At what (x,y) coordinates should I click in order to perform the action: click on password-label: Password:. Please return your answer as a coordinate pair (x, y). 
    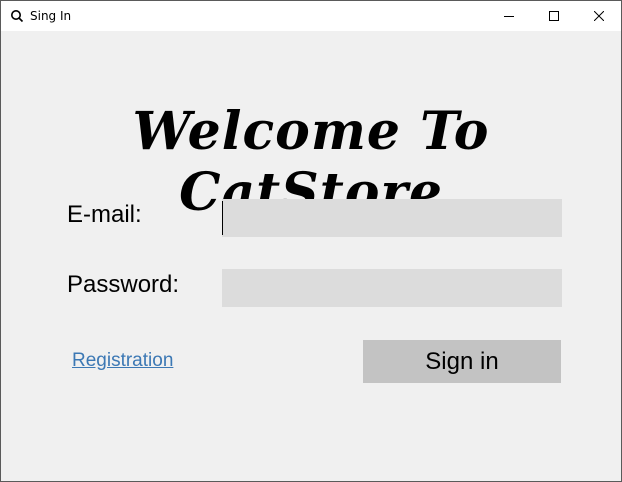
    Looking at the image, I should click on (123, 284).